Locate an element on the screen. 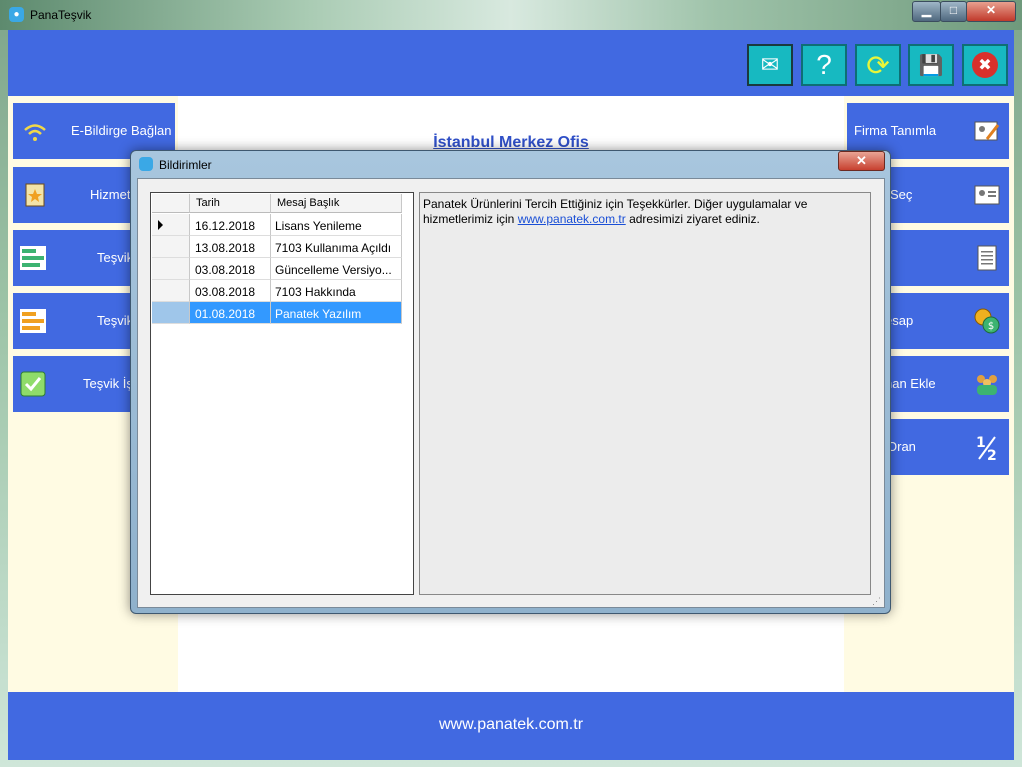  nav-label: Firma Tanımla is located at coordinates (895, 130).